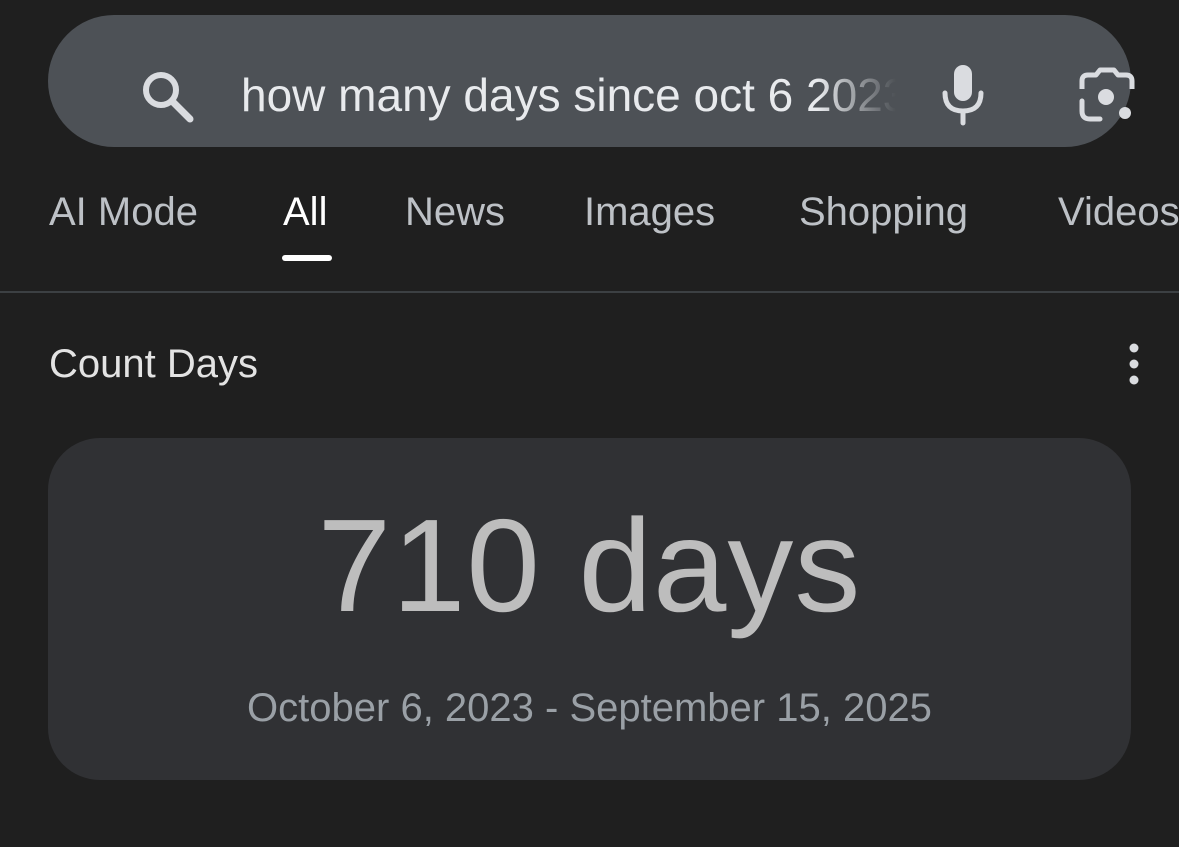  I want to click on search-bar, so click(591, 81).